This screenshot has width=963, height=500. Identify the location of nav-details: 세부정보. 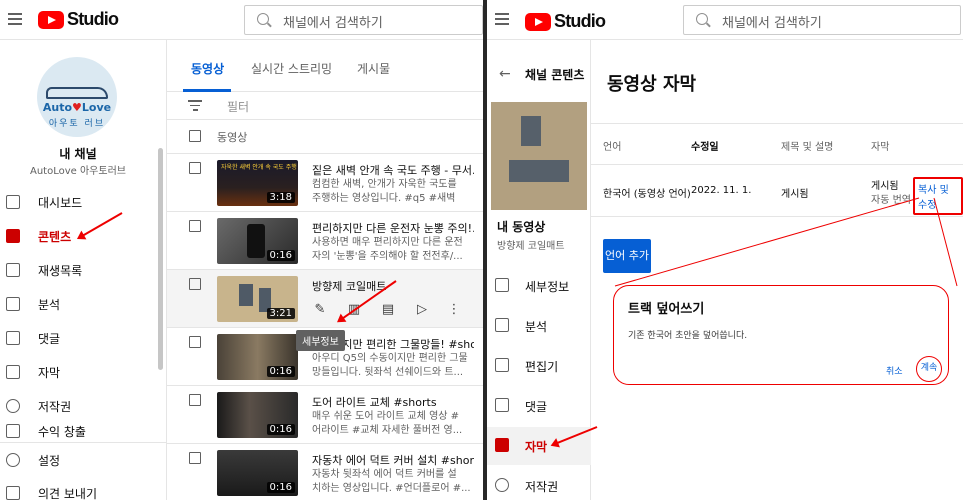
(539, 286).